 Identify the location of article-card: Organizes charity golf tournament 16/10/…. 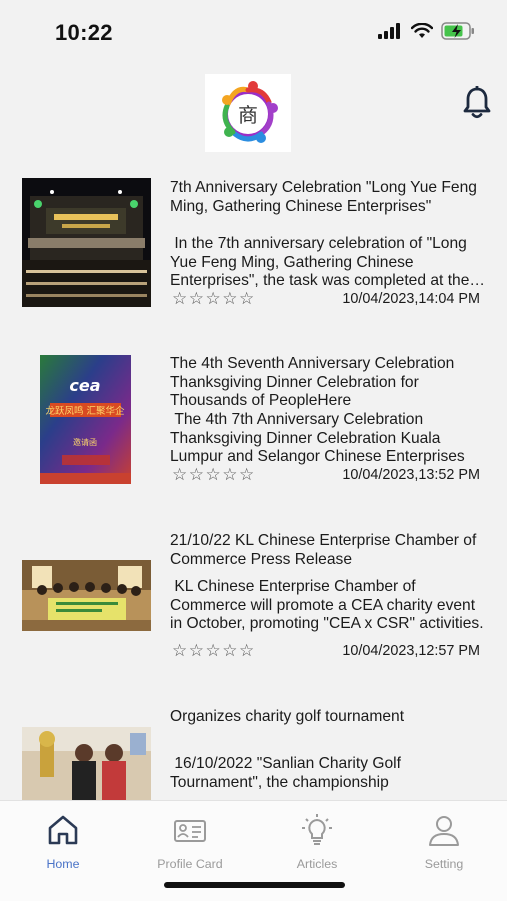
(253, 740).